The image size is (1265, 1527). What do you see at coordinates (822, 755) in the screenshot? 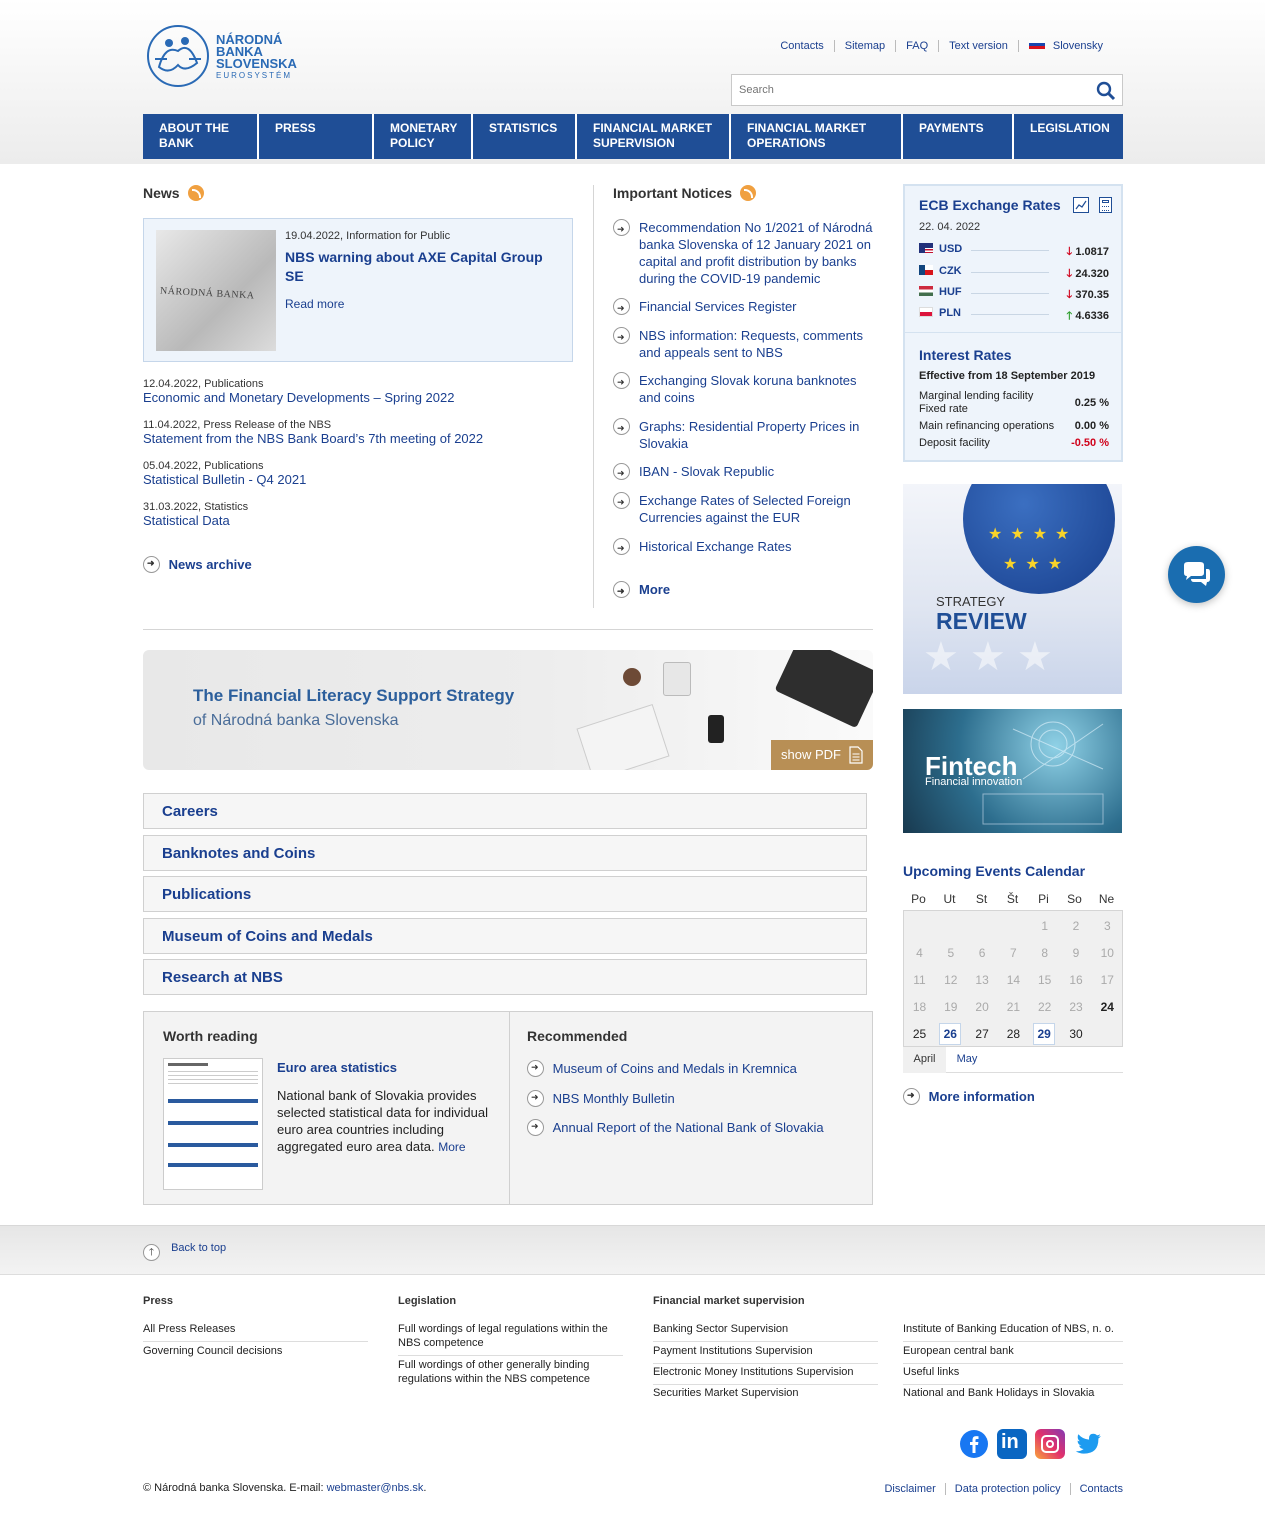
I see `show-pdf-button: show PDF` at bounding box center [822, 755].